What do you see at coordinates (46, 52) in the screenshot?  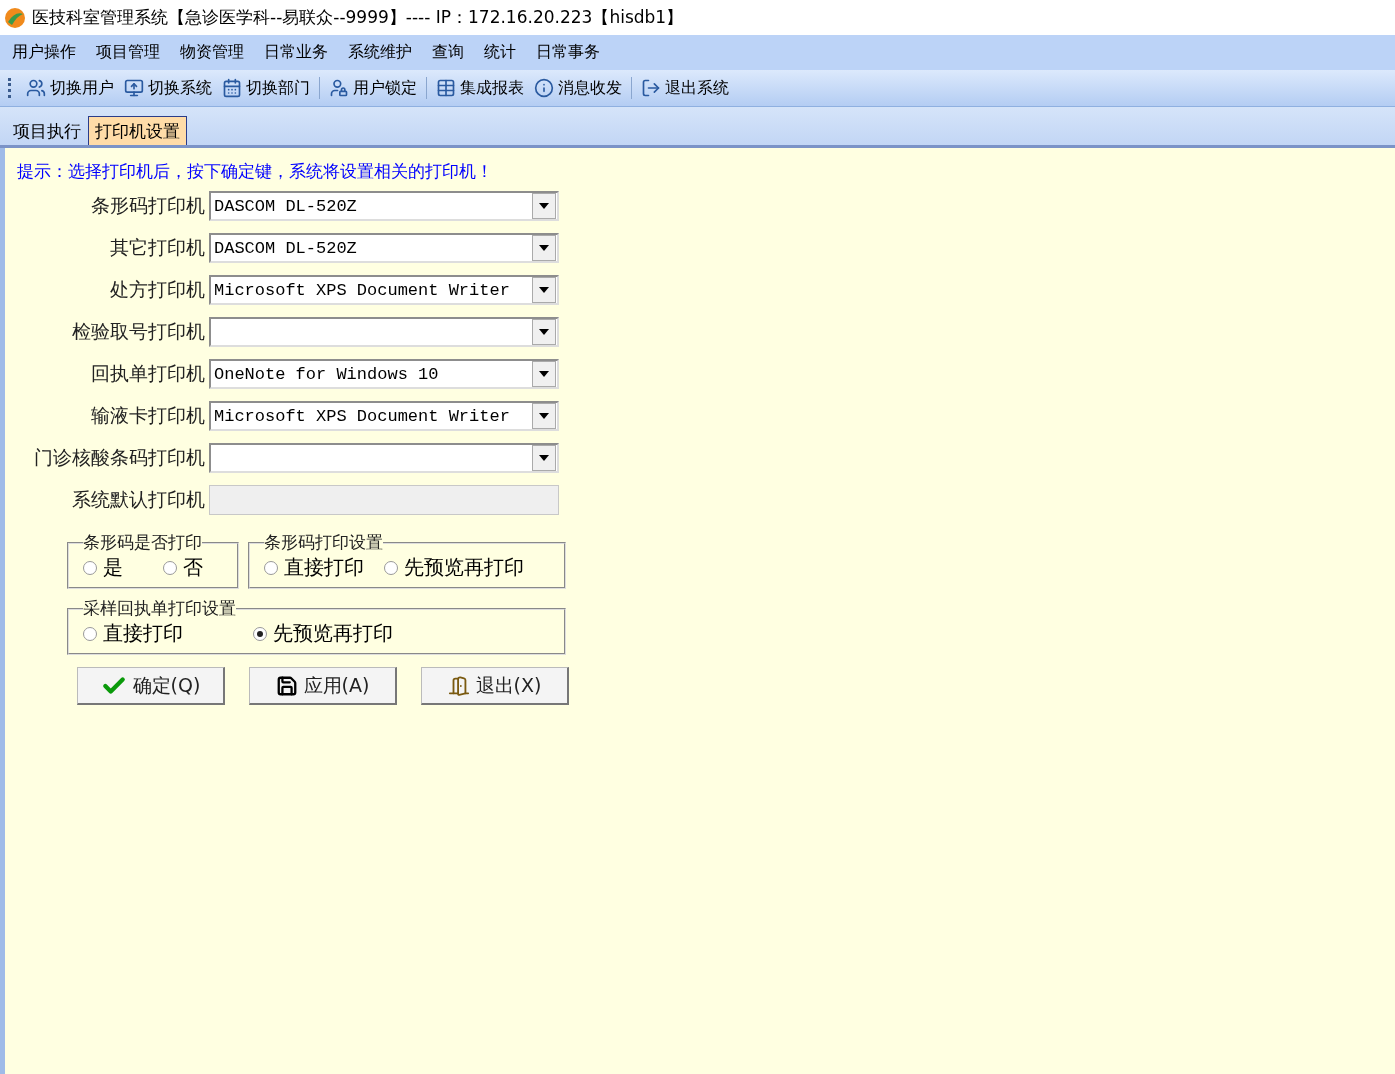 I see `menu-item: 用户操作` at bounding box center [46, 52].